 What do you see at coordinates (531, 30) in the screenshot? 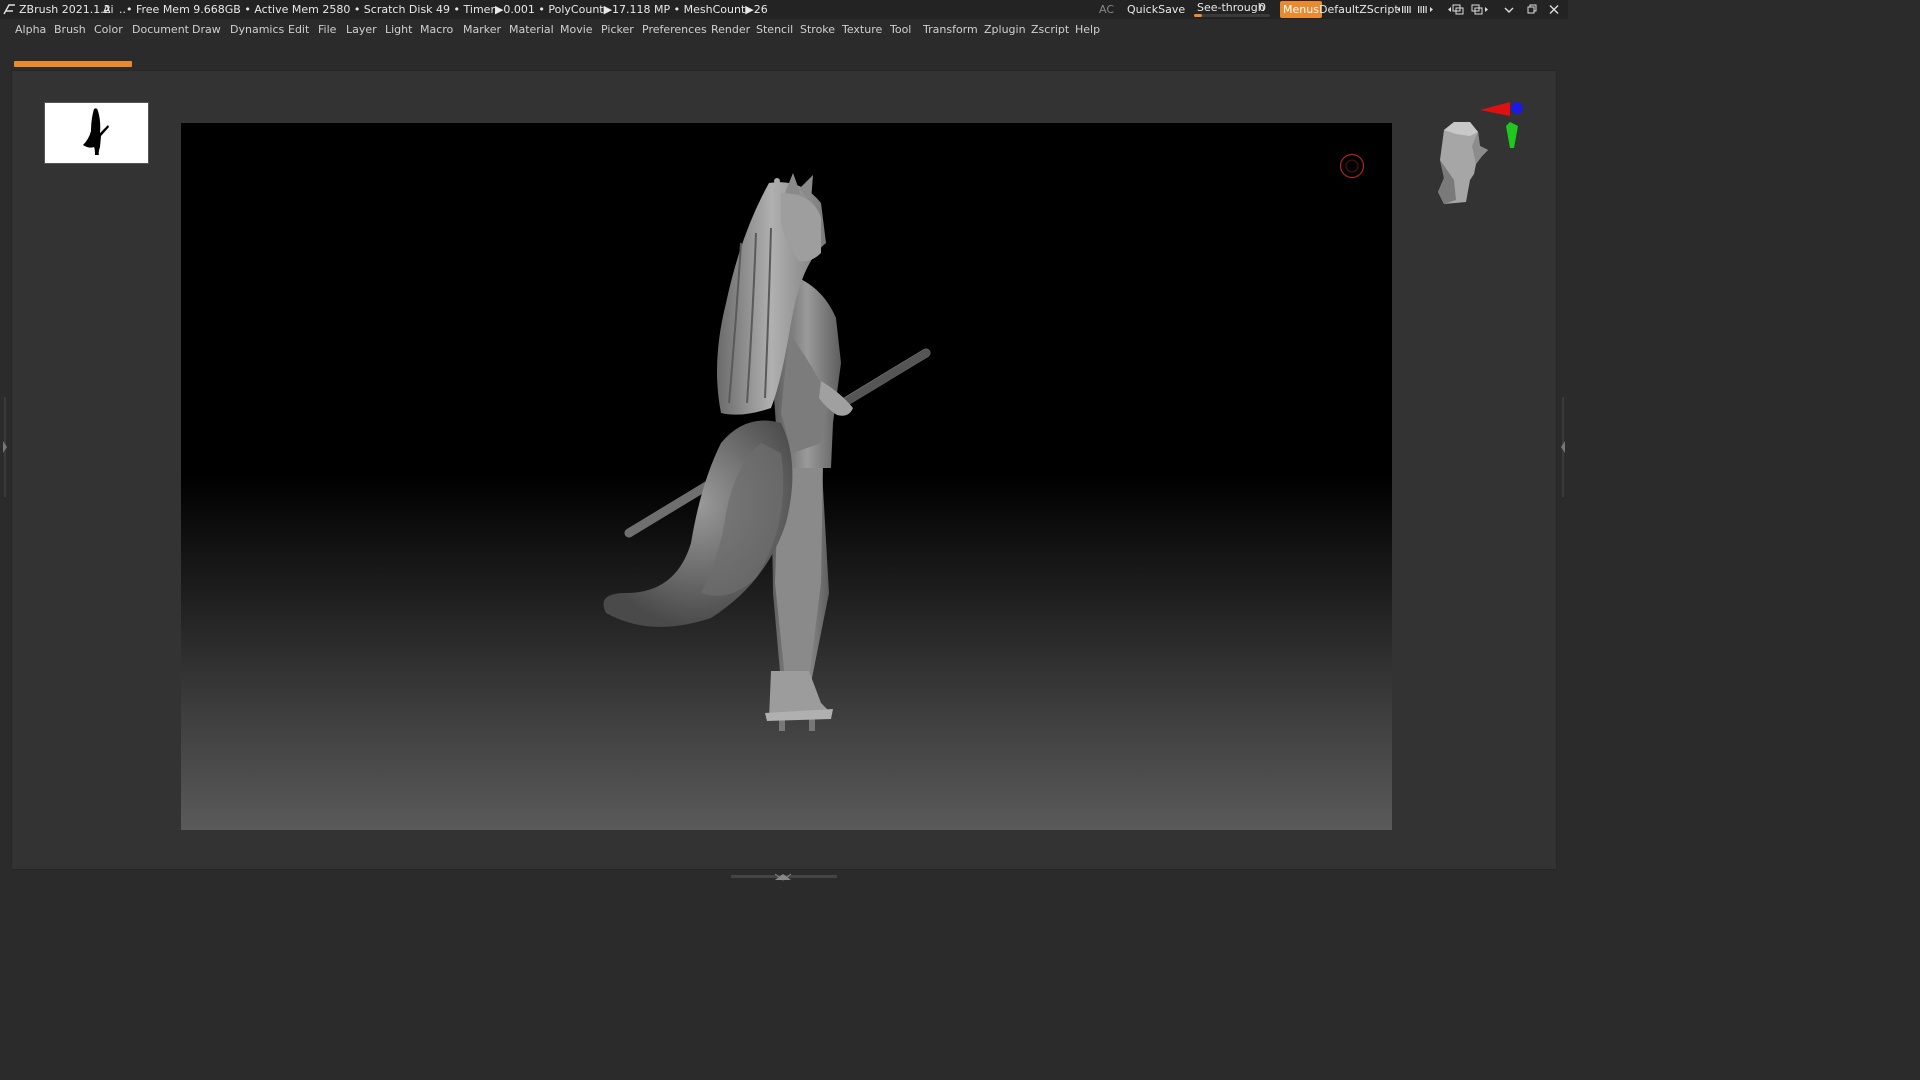
I see `menu-material: Material` at bounding box center [531, 30].